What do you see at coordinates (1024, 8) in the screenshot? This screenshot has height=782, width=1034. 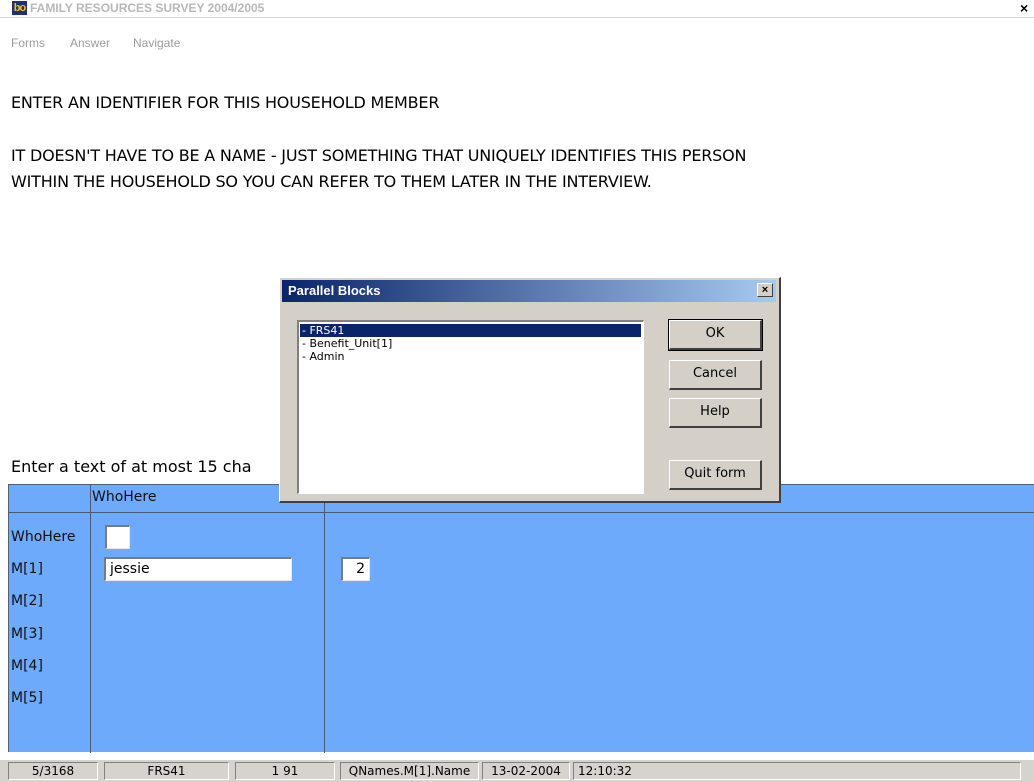 I see `window-close-button: ×` at bounding box center [1024, 8].